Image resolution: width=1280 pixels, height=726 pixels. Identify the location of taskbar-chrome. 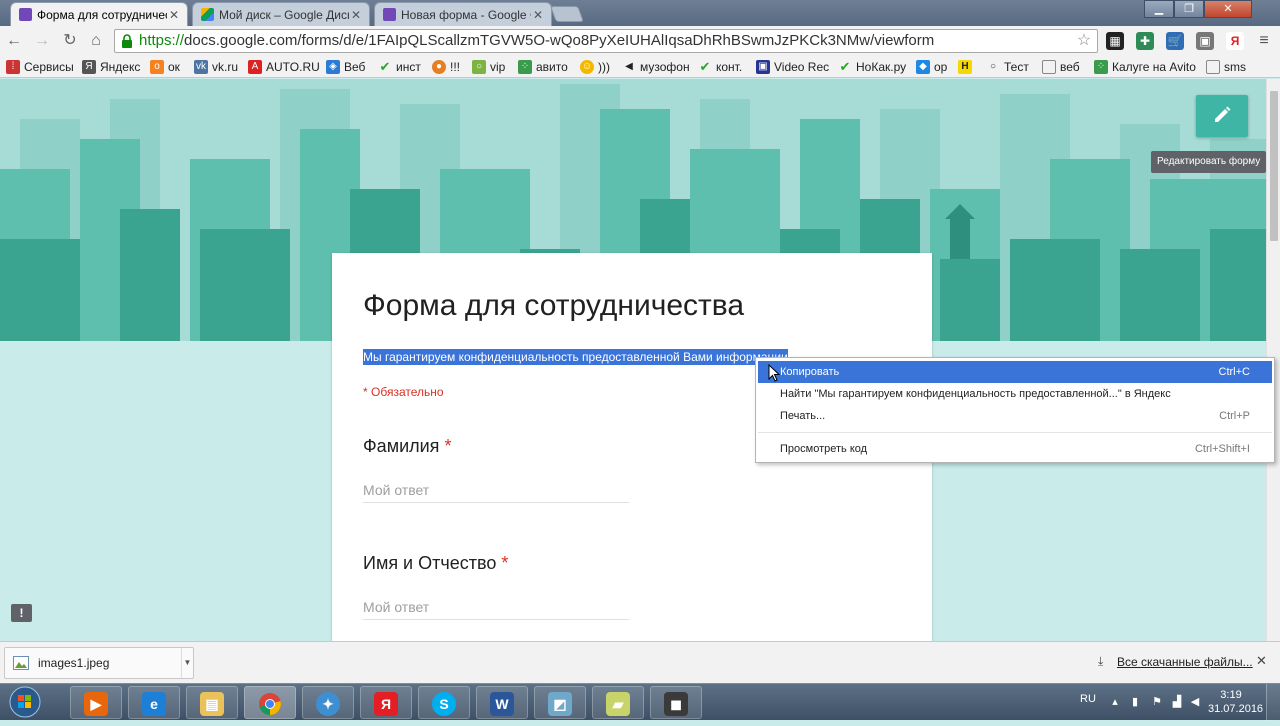
(270, 702).